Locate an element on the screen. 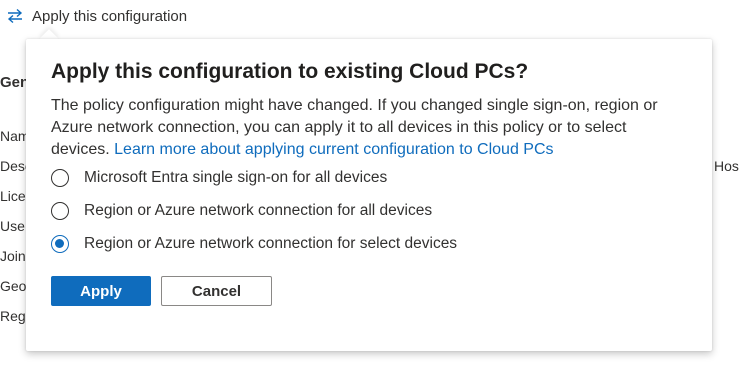 The height and width of the screenshot is (370, 739). apply-configuration-label: Apply this configuration is located at coordinates (110, 16).